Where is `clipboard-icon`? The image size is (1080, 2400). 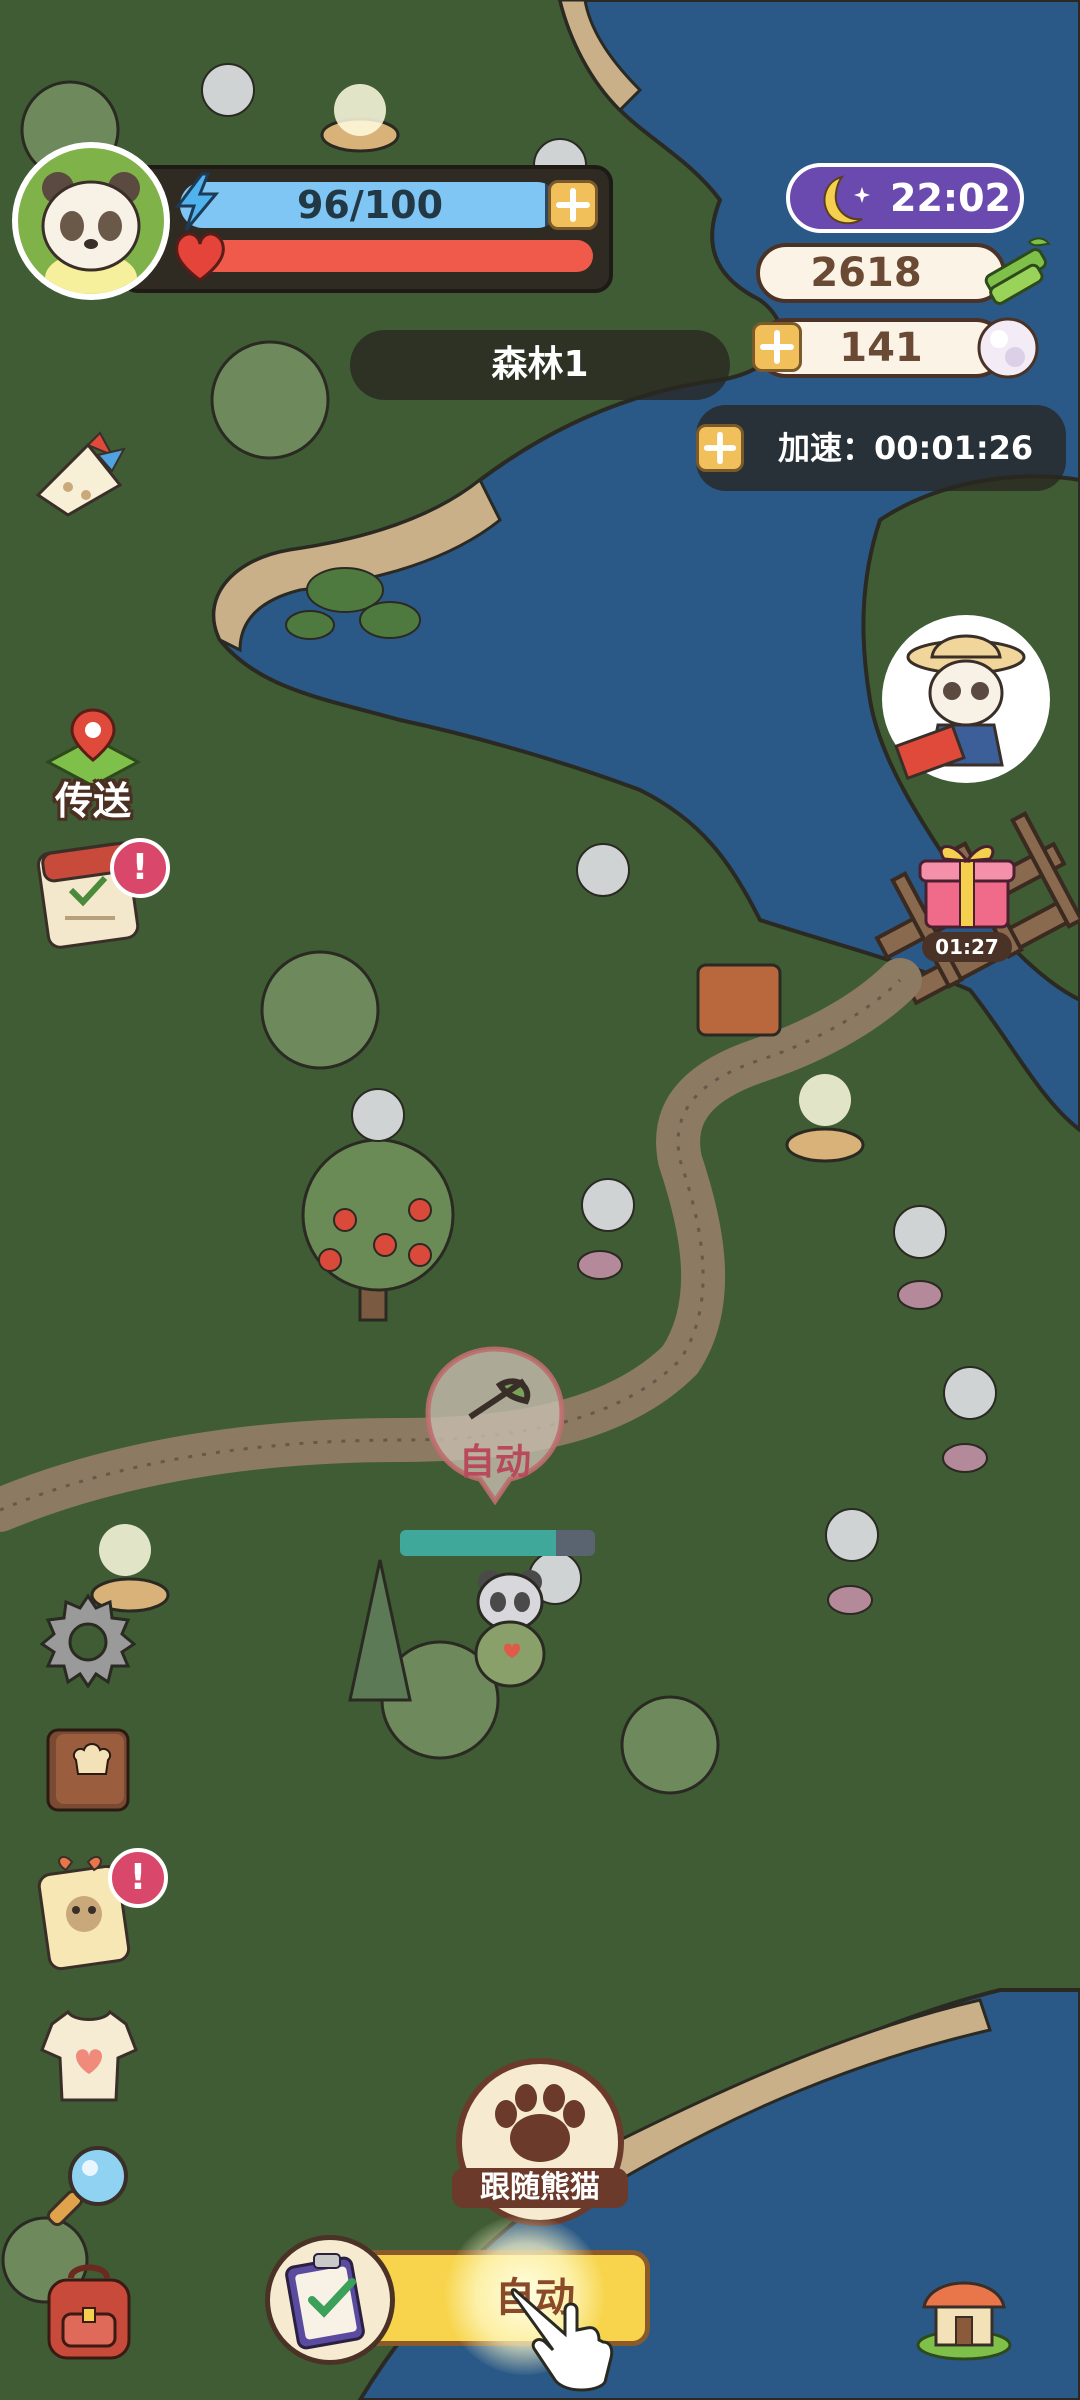
clipboard-icon is located at coordinates (325, 2301).